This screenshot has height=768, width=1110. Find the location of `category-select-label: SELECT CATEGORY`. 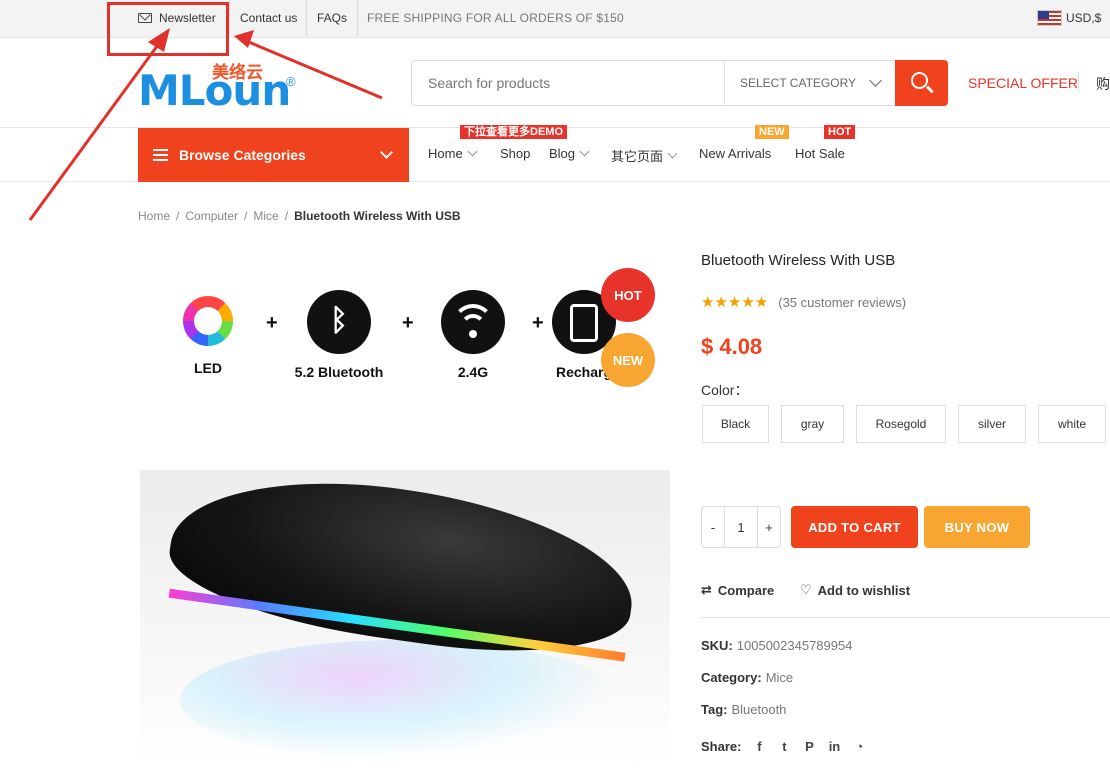

category-select-label: SELECT CATEGORY is located at coordinates (798, 83).